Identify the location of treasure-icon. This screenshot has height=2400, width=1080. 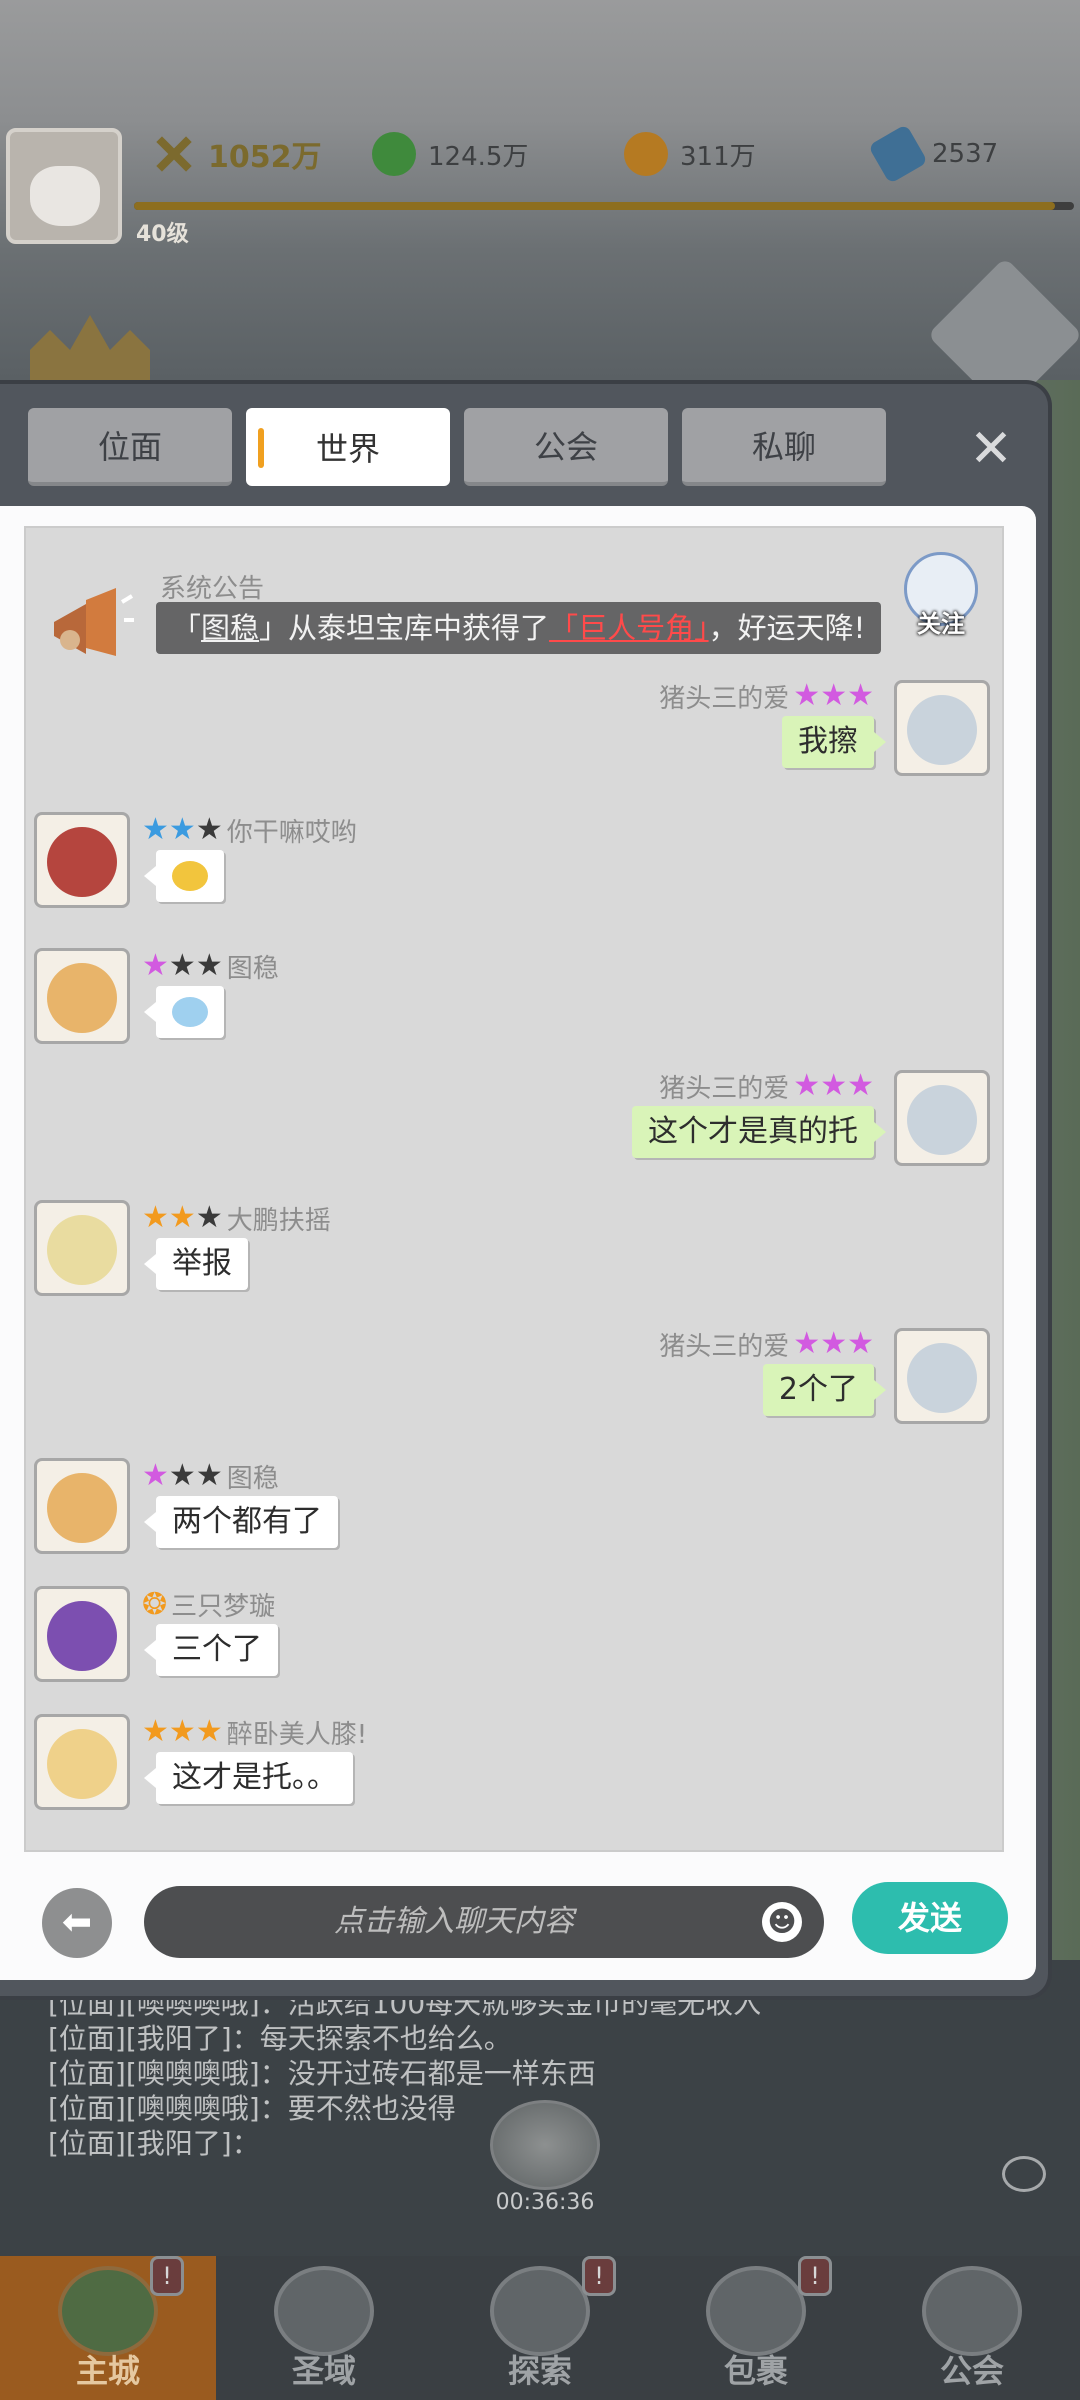
(545, 2145).